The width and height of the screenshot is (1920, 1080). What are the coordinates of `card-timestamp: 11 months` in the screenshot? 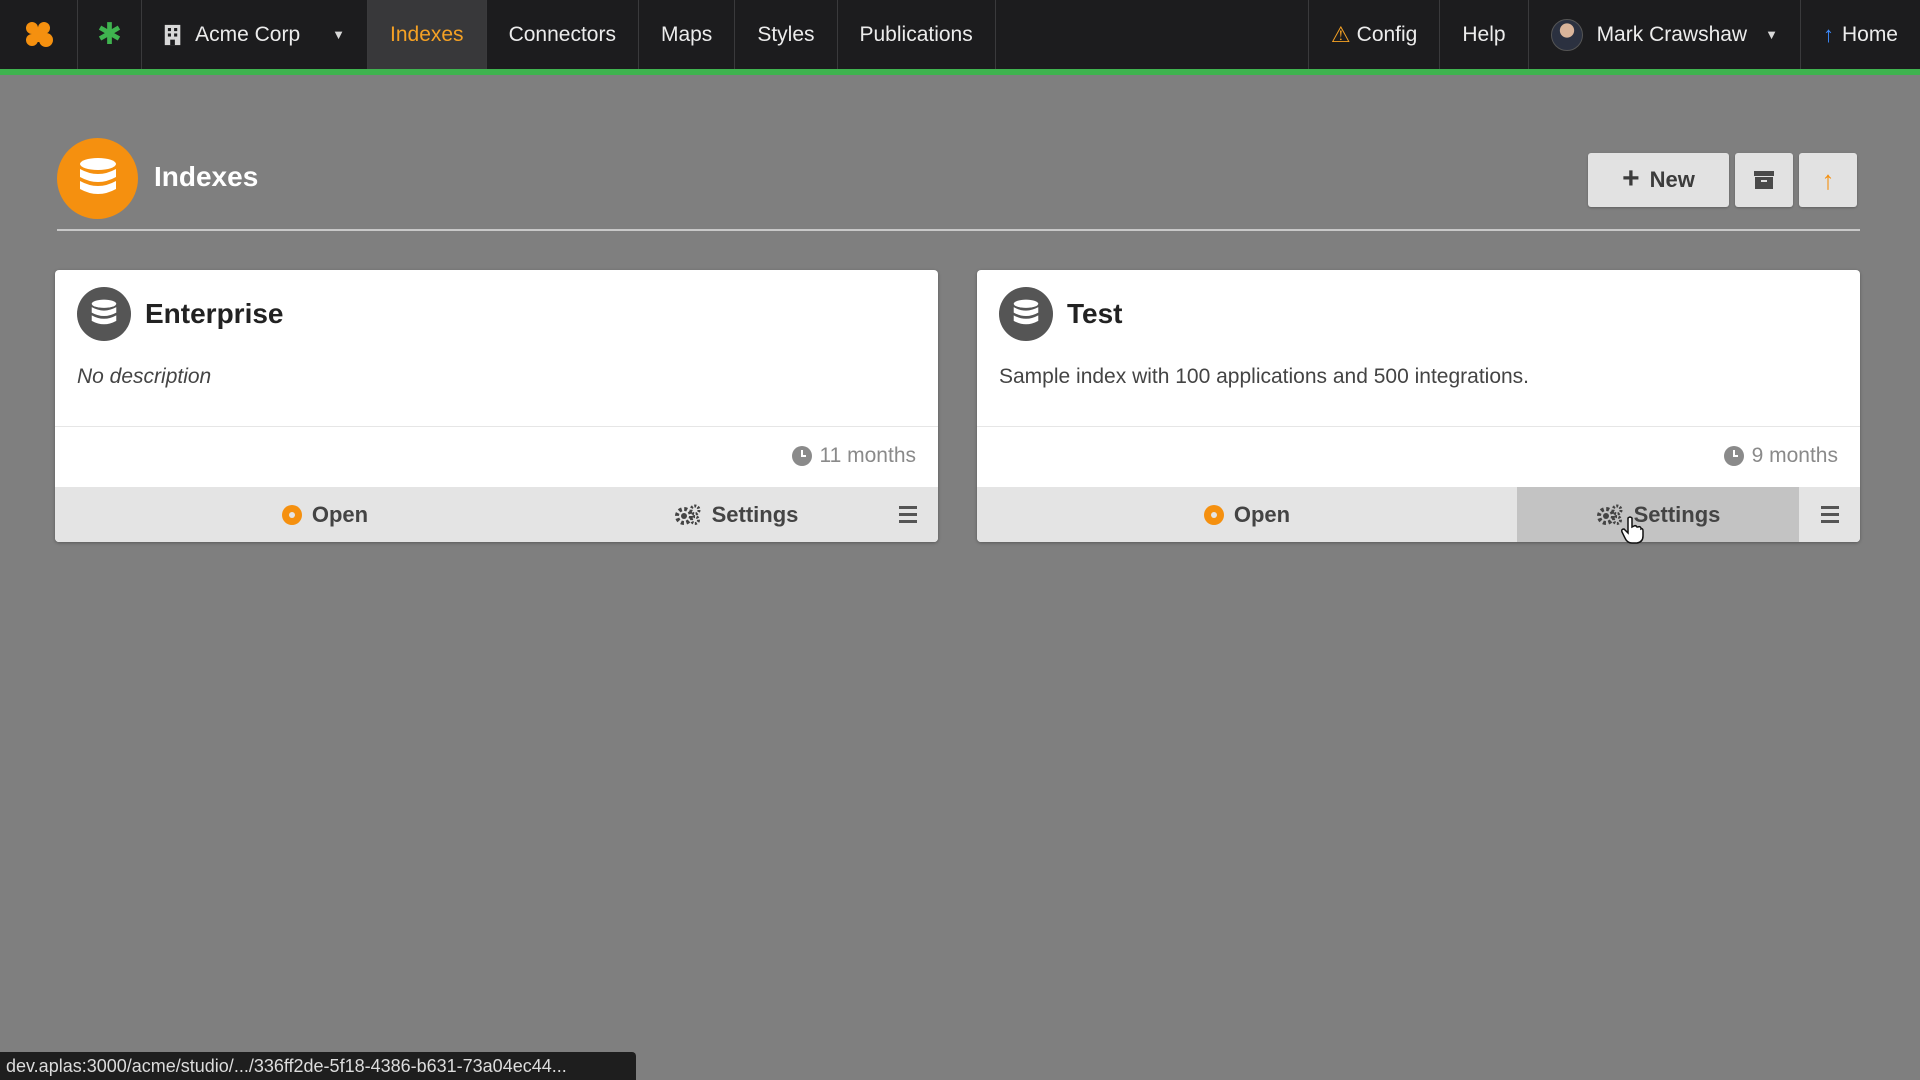 It's located at (854, 456).